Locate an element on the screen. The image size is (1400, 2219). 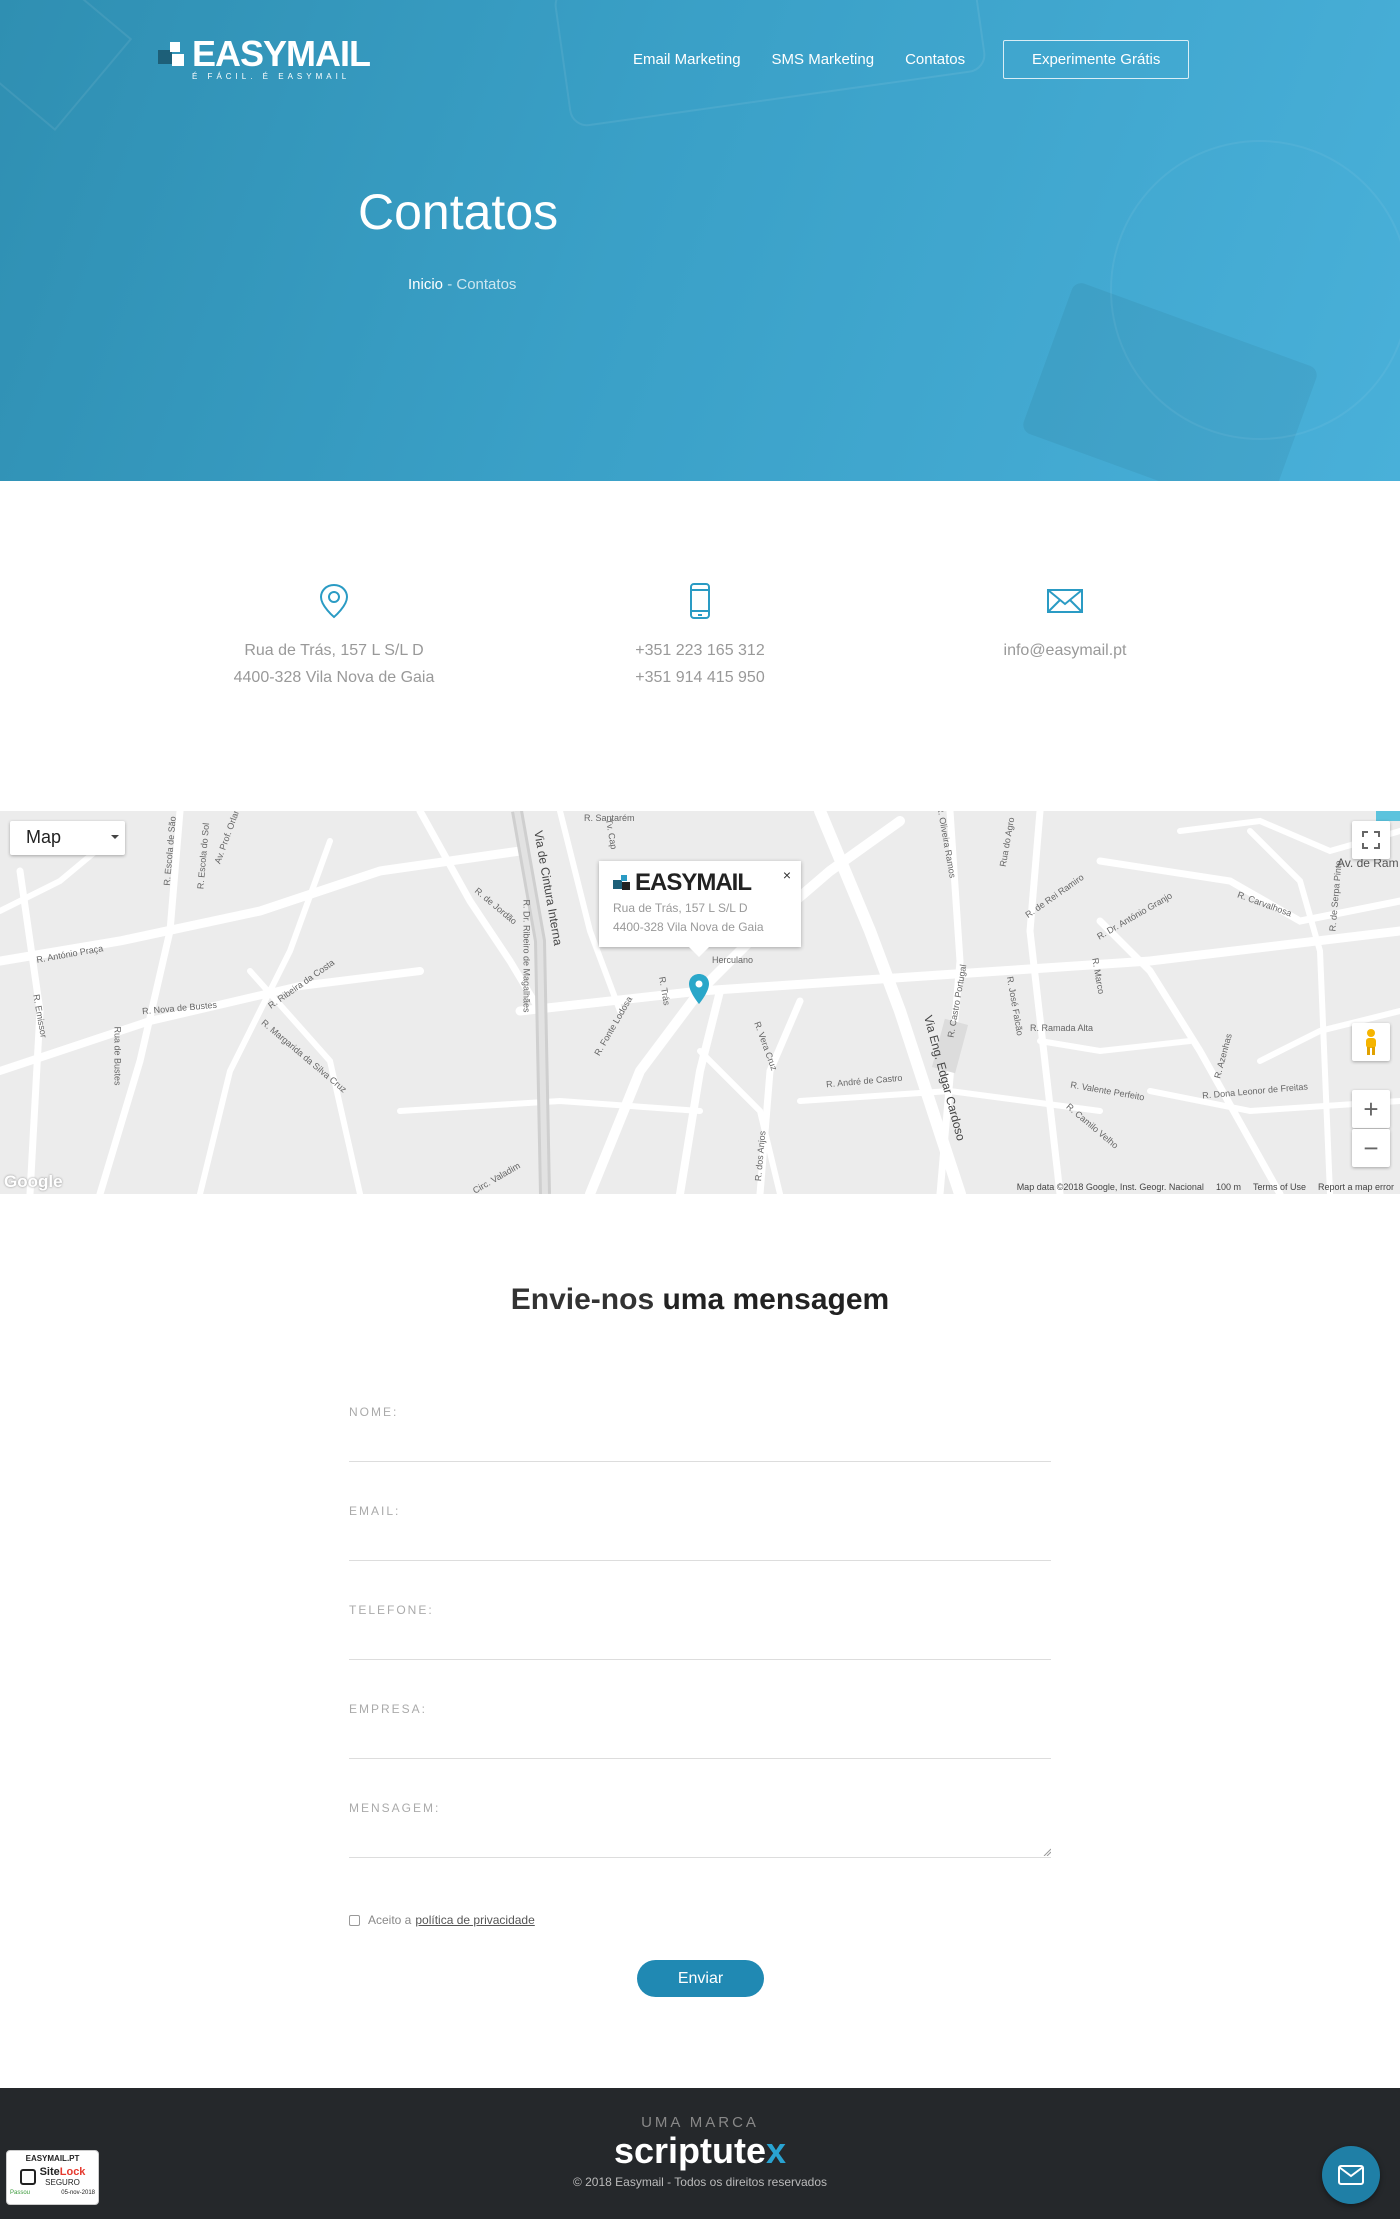
phone-field: TELEFONE: is located at coordinates (700, 1631).